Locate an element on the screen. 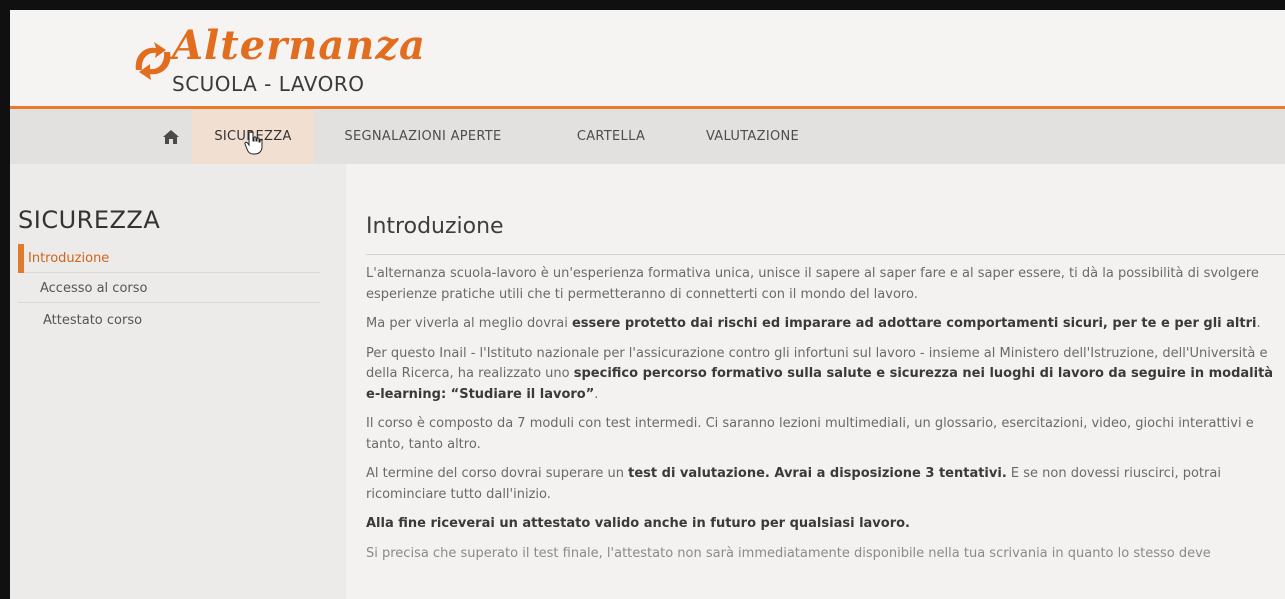  sidebar-item-label: Accesso al corso is located at coordinates (94, 288).